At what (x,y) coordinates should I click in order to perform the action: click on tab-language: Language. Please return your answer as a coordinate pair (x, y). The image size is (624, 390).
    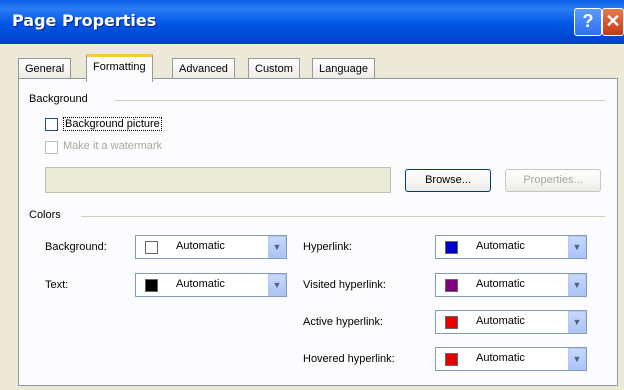
    Looking at the image, I should click on (343, 68).